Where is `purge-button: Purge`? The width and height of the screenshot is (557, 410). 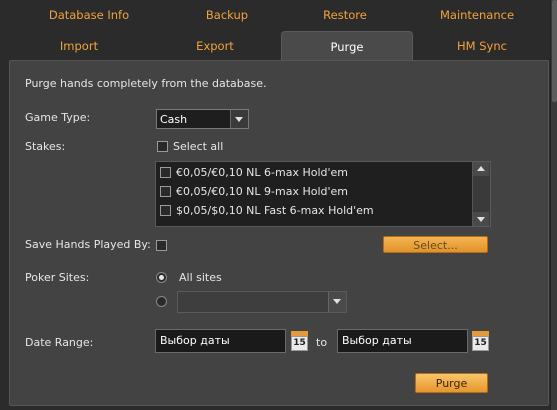
purge-button: Purge is located at coordinates (451, 383).